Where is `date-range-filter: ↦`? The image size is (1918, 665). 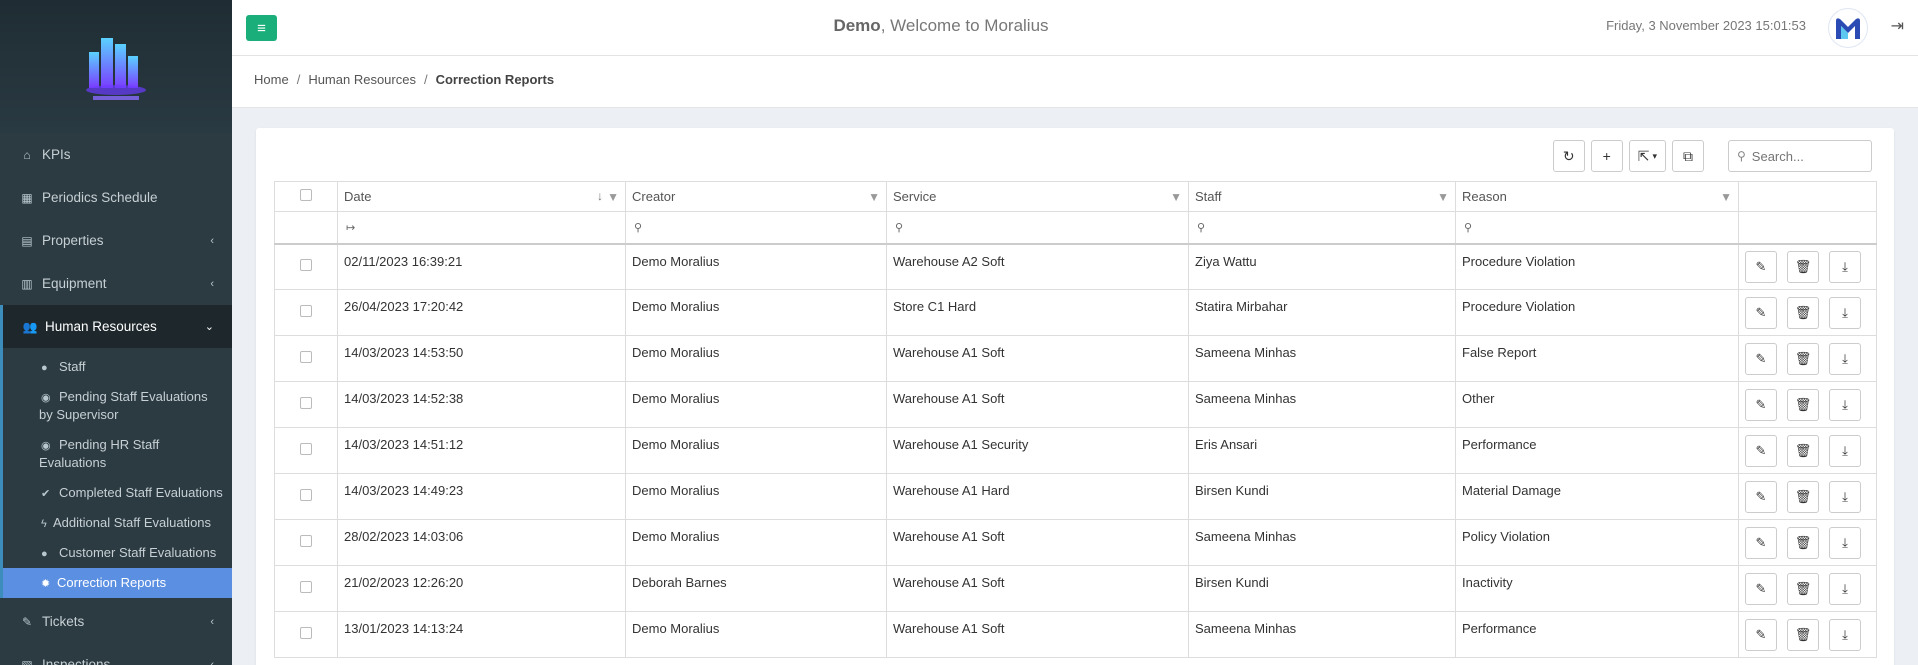
date-range-filter: ↦ is located at coordinates (481, 228).